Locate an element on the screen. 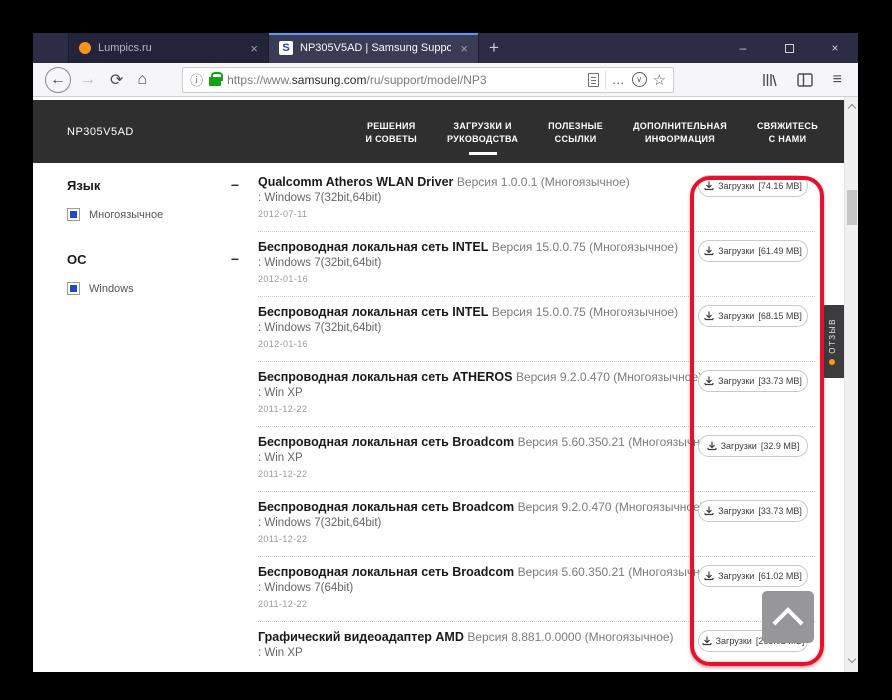  window-controls: – × is located at coordinates (789, 48).